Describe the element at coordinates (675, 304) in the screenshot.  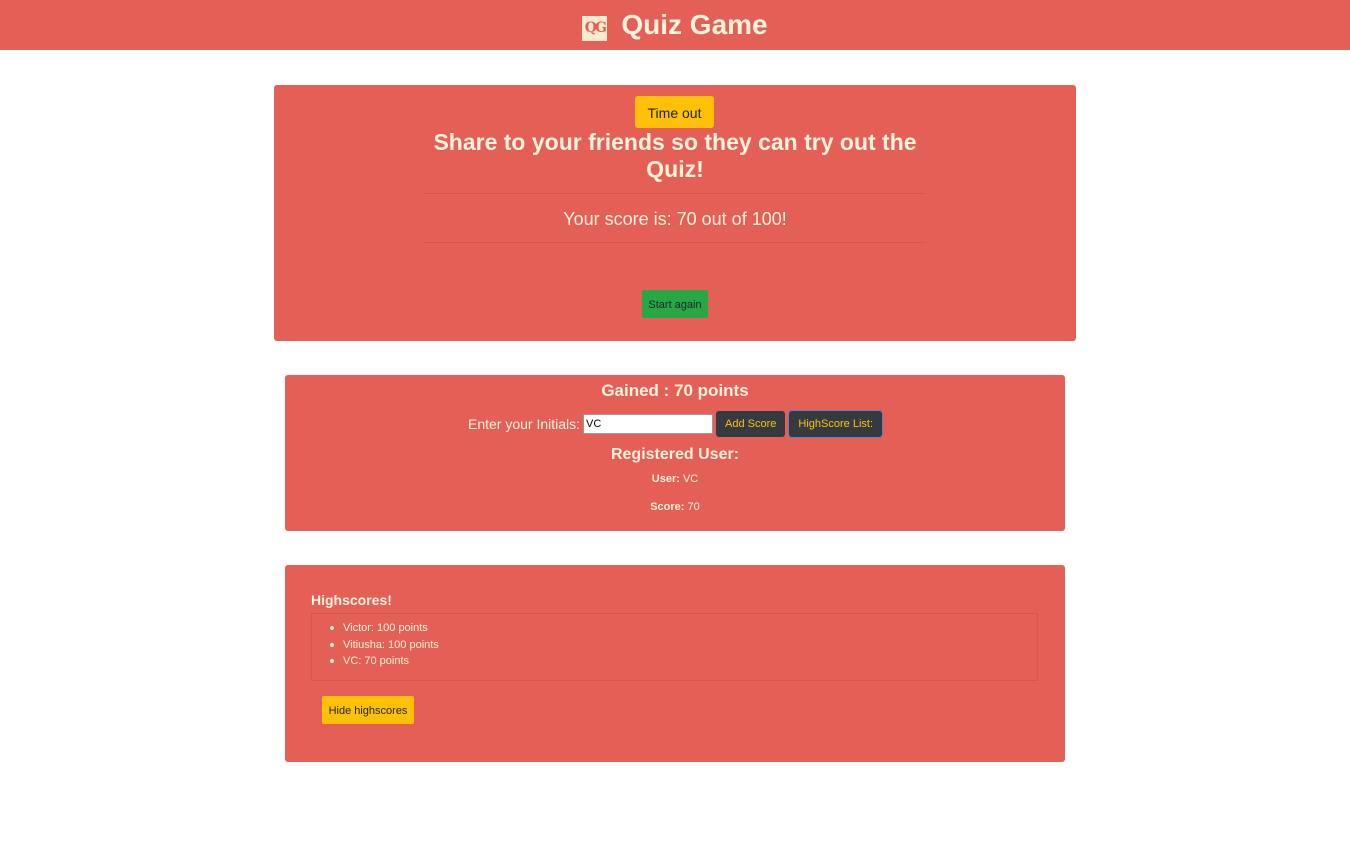
I see `start-again-button: Start again` at that location.